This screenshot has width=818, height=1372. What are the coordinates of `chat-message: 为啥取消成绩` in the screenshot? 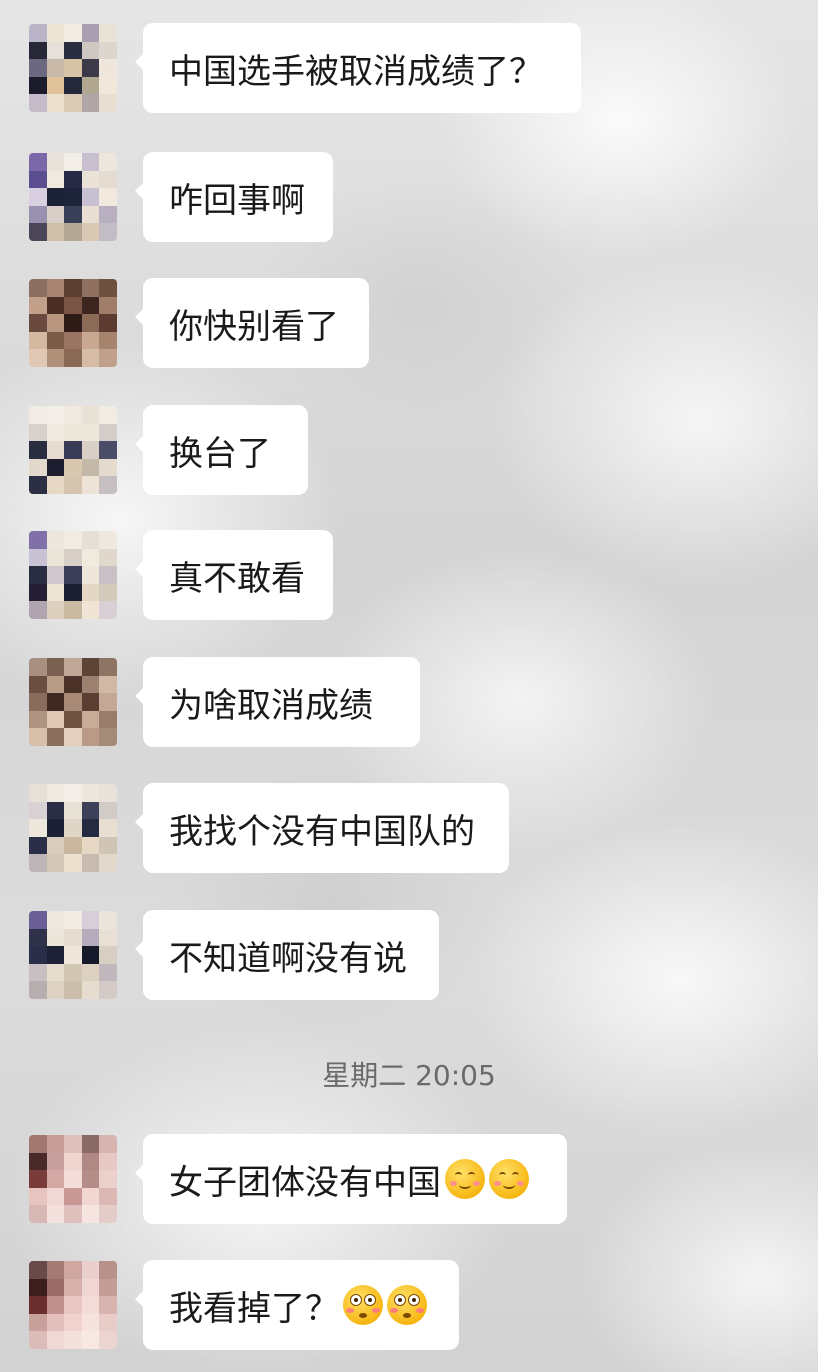 It's located at (409, 702).